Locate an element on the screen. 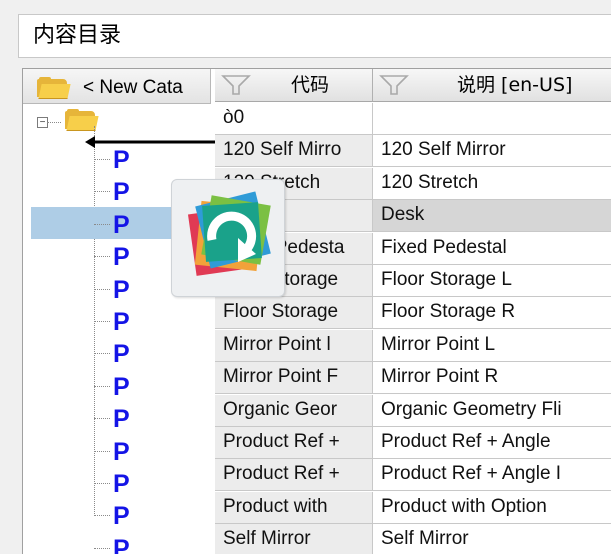 The height and width of the screenshot is (554, 611). cell-description: Product Ref + Angle I is located at coordinates (492, 475).